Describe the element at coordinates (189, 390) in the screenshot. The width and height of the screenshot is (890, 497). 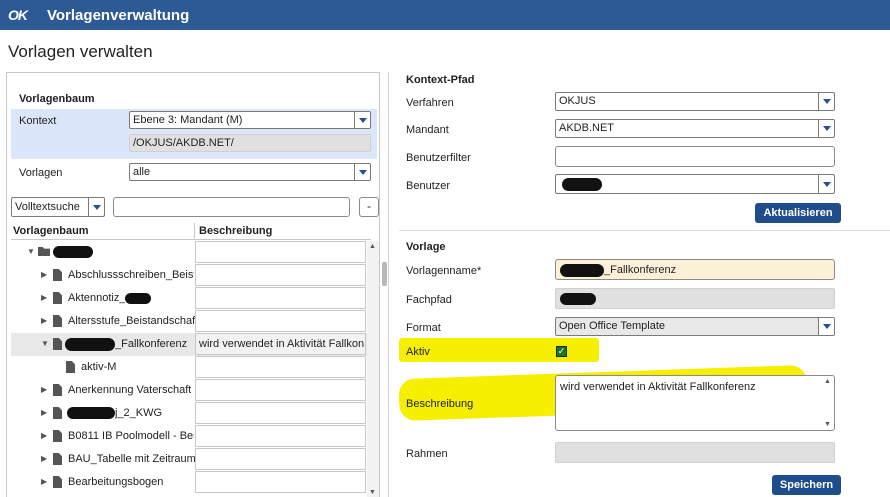
I see `tree-row: ▶ Anerkennung Vaterschaft` at that location.